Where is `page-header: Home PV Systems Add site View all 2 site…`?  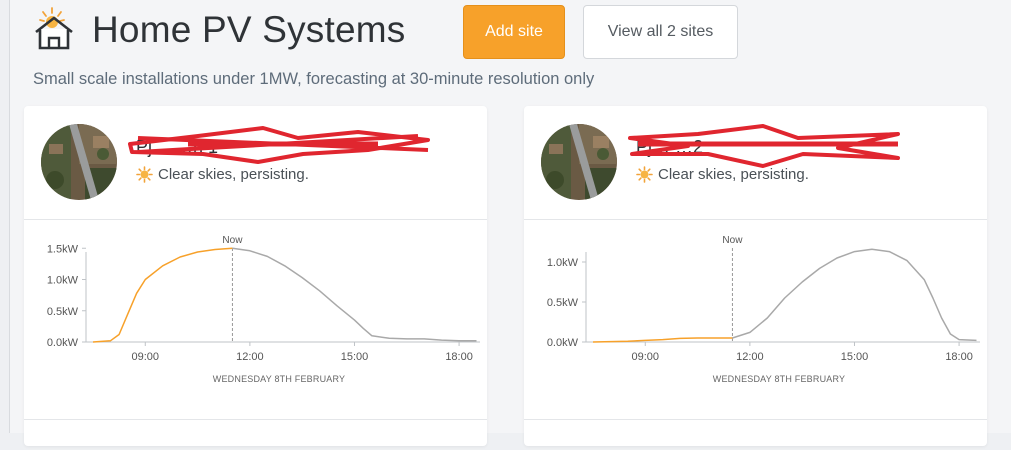
page-header: Home PV Systems Add site View all 2 site… is located at coordinates (517, 34).